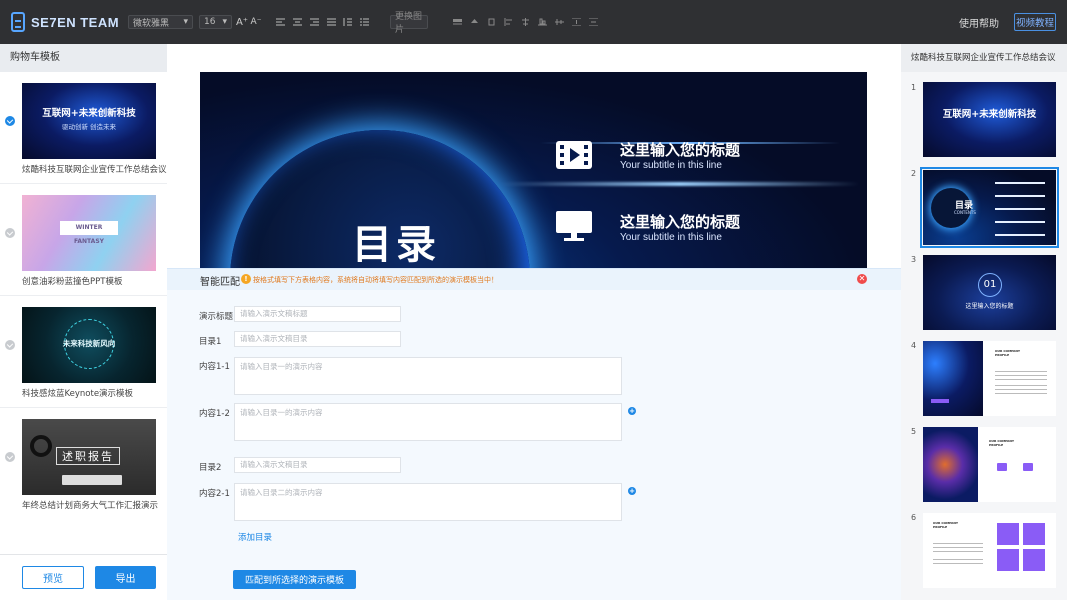  What do you see at coordinates (525, 22) in the screenshot?
I see `align-objects-center-icon` at bounding box center [525, 22].